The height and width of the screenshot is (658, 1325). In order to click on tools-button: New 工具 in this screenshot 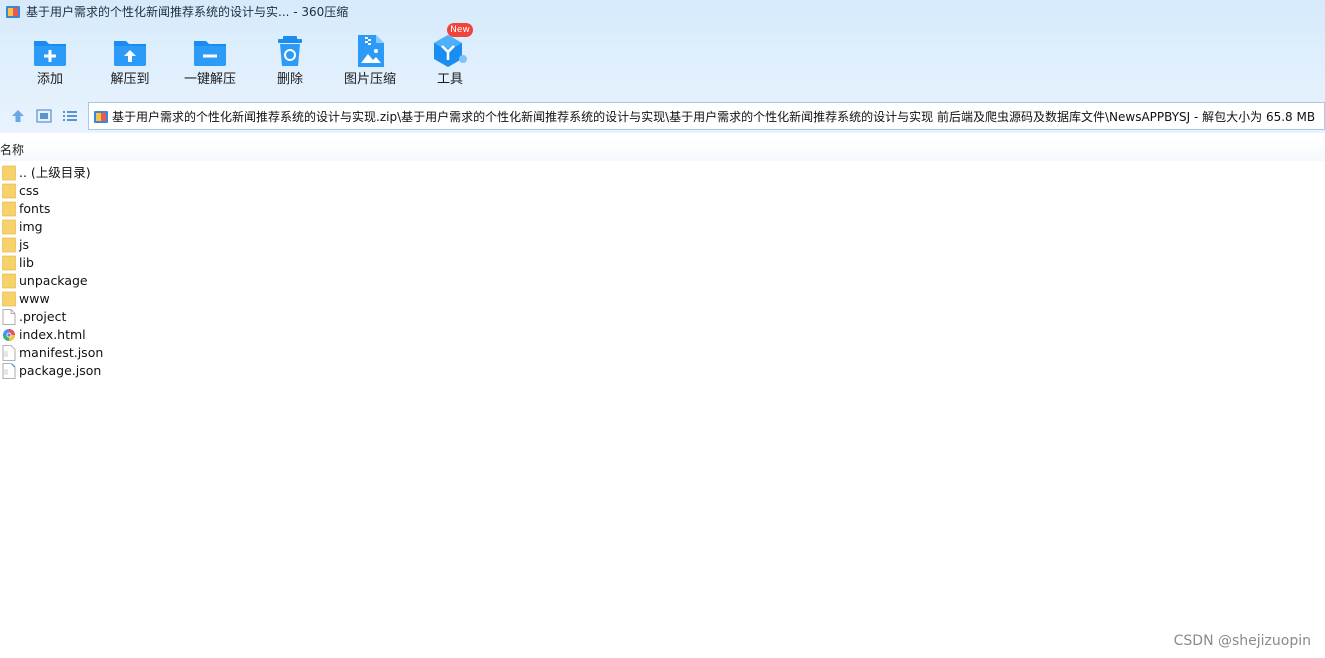, I will do `click(451, 57)`.